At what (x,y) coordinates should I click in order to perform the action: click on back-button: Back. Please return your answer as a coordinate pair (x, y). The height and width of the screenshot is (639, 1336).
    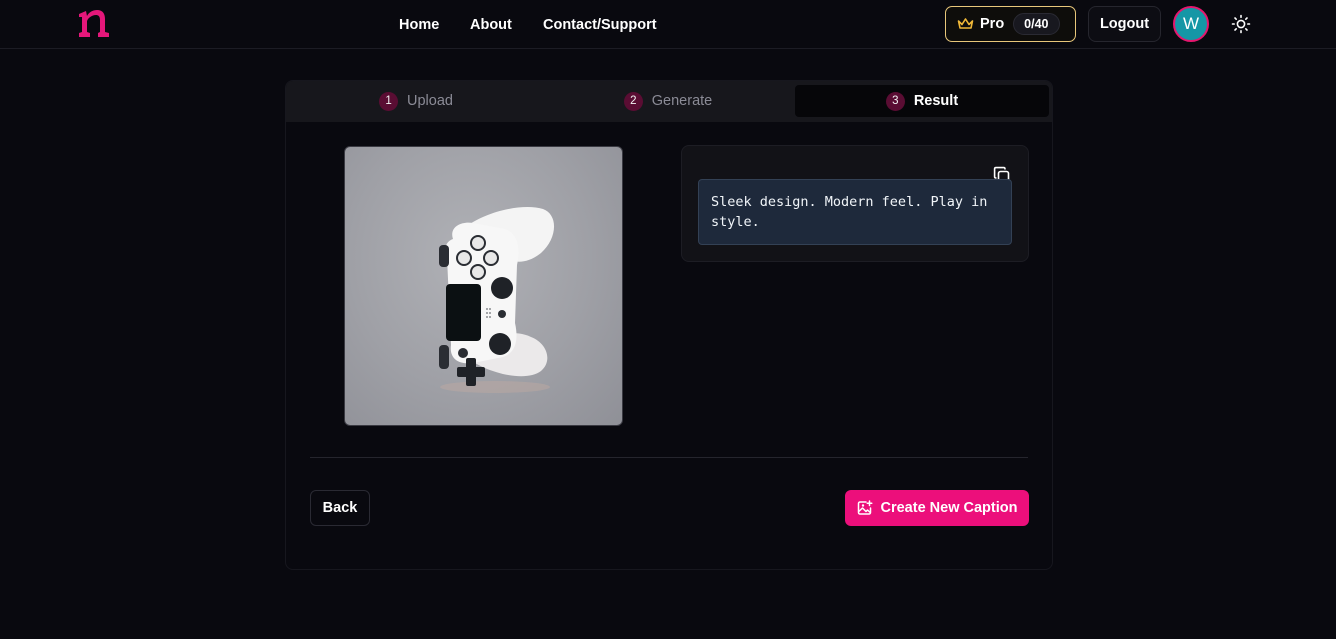
    Looking at the image, I should click on (340, 508).